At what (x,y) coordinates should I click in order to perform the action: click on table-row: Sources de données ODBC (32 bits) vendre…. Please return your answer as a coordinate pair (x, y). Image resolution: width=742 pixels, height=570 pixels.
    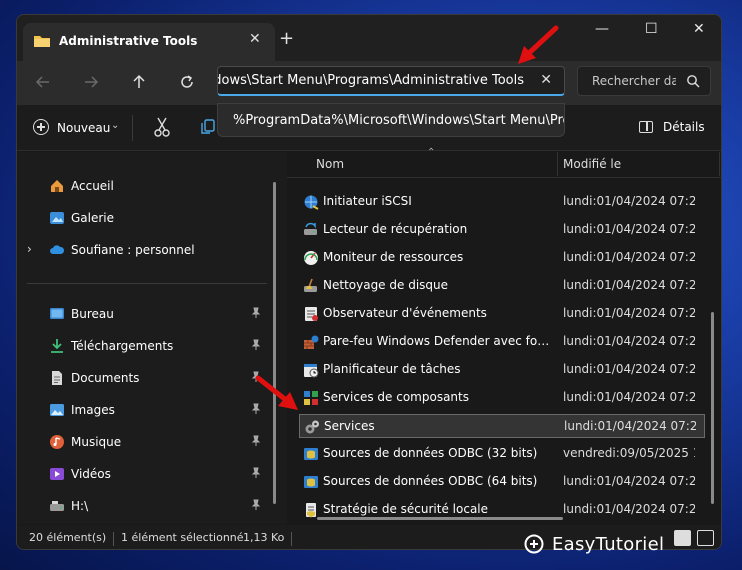
    Looking at the image, I should click on (502, 454).